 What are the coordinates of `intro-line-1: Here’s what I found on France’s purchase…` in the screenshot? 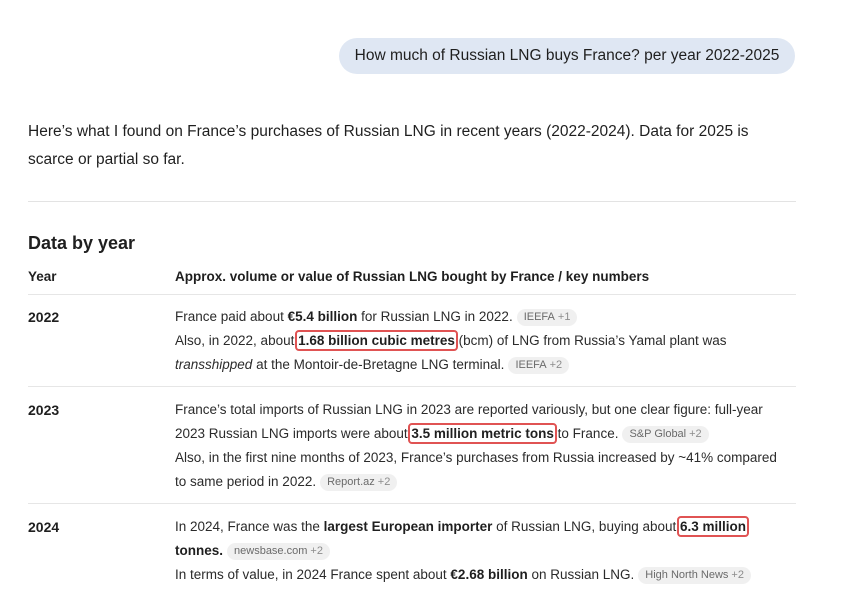 It's located at (388, 131).